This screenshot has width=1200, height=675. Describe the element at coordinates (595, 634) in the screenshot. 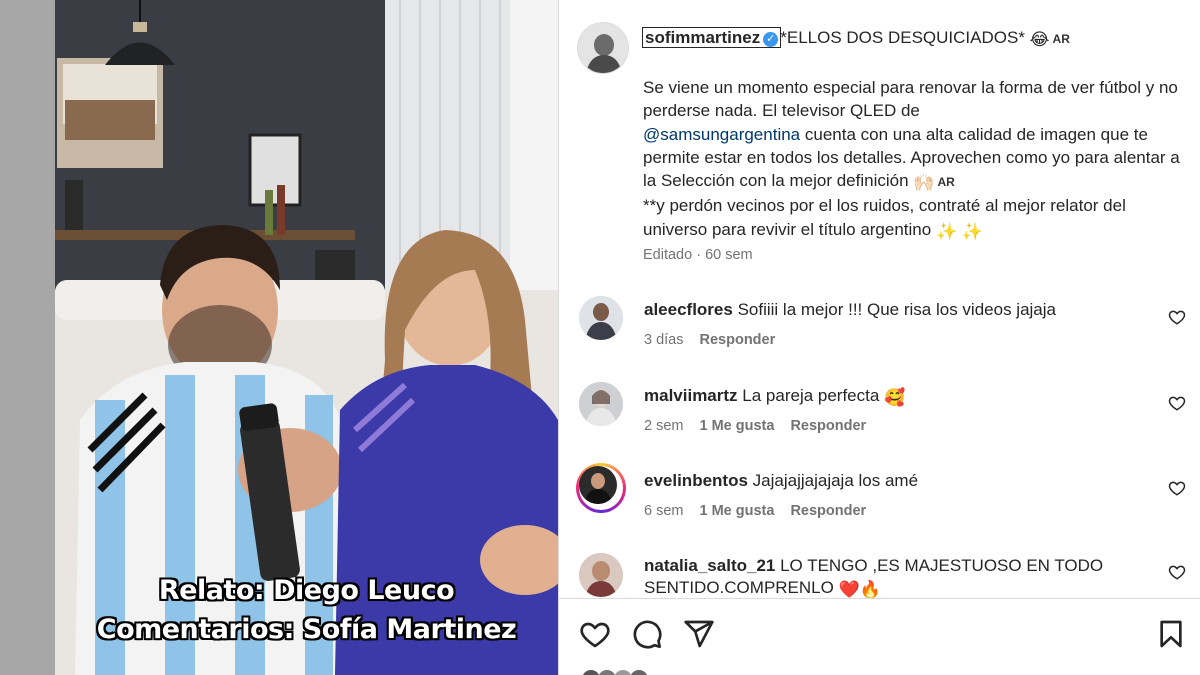

I see `heart-icon` at that location.